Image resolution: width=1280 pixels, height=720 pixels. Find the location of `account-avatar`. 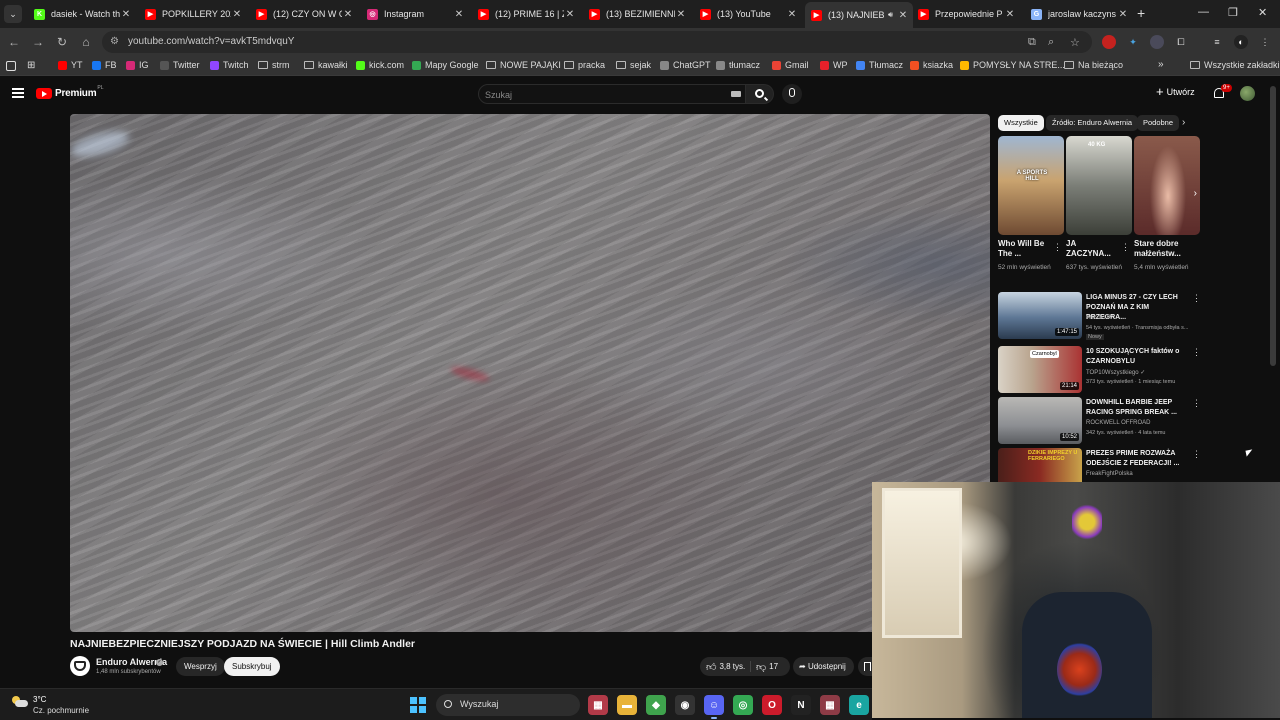

account-avatar is located at coordinates (1247, 93).